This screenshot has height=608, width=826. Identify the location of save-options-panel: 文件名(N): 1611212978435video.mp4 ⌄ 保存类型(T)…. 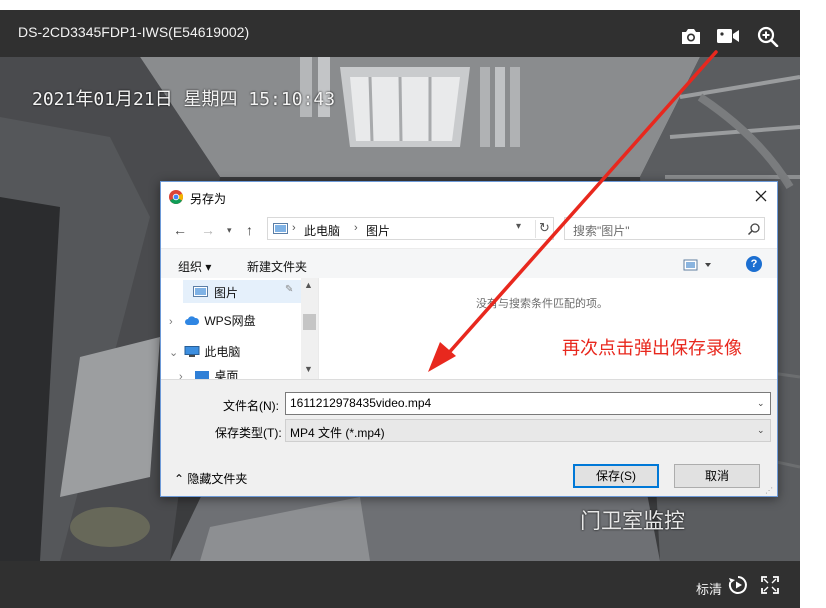
(469, 437).